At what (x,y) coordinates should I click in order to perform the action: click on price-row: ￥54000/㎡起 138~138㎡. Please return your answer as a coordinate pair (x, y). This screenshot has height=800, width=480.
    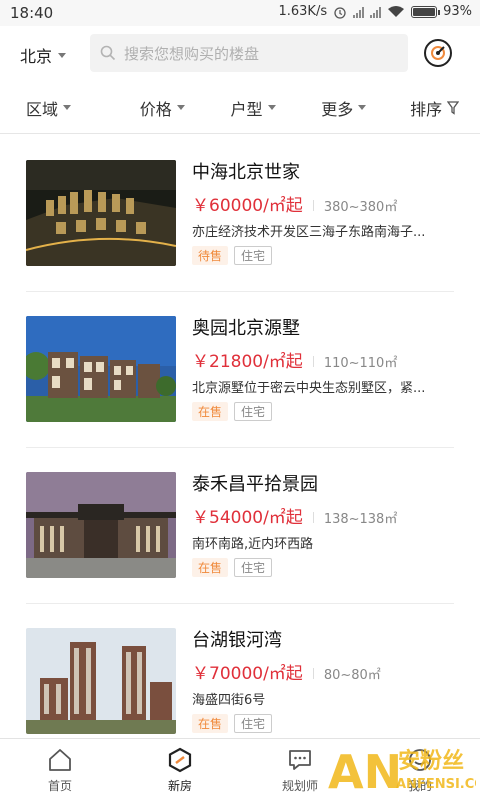
    Looking at the image, I should click on (323, 515).